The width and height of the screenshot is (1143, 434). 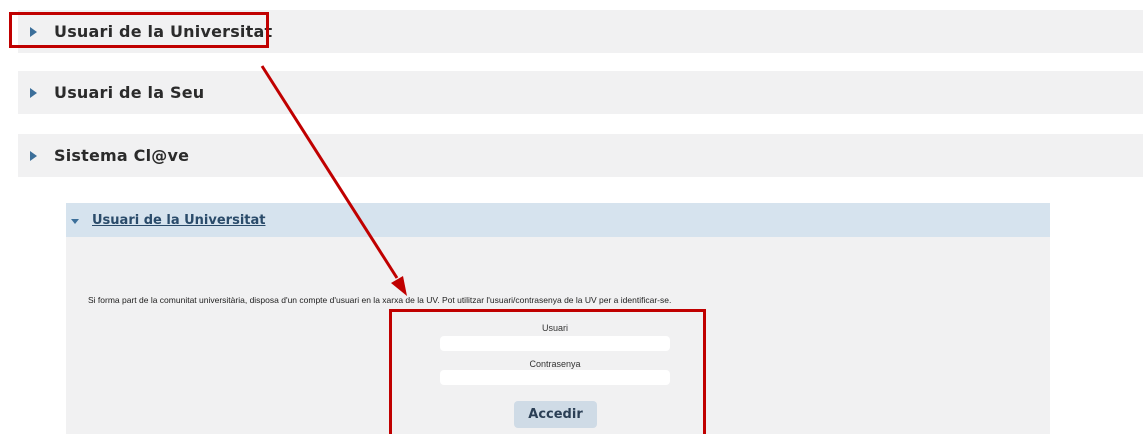 I want to click on panel-header: Usuari de la Universitat, so click(x=558, y=220).